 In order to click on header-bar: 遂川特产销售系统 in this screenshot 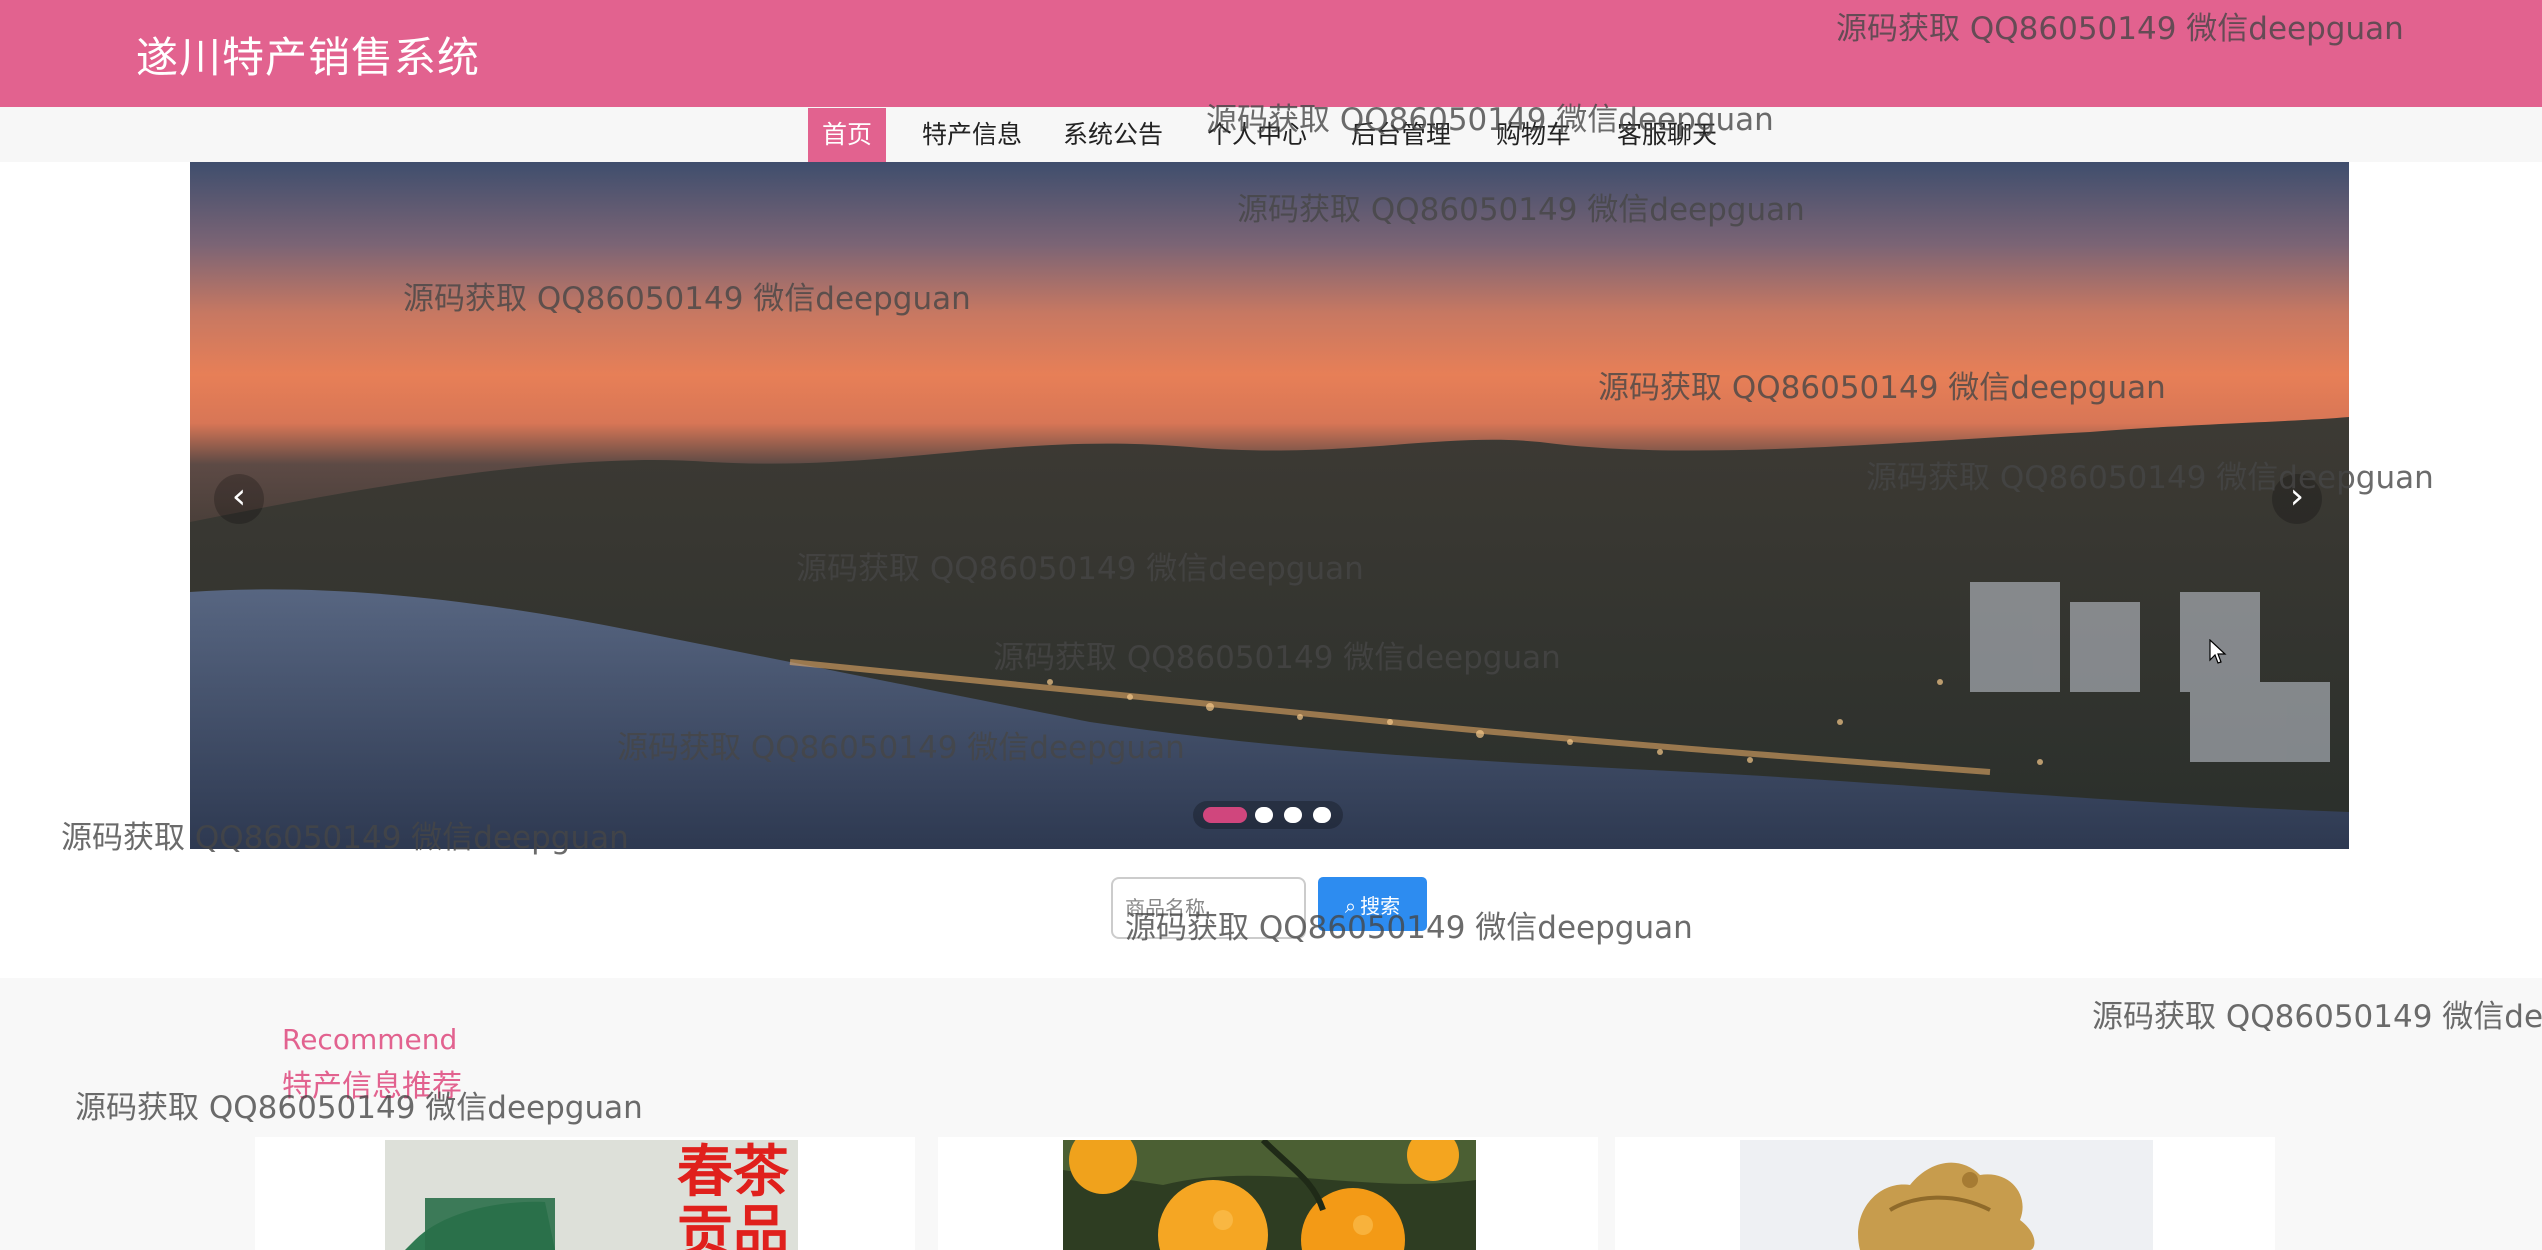, I will do `click(1271, 53)`.